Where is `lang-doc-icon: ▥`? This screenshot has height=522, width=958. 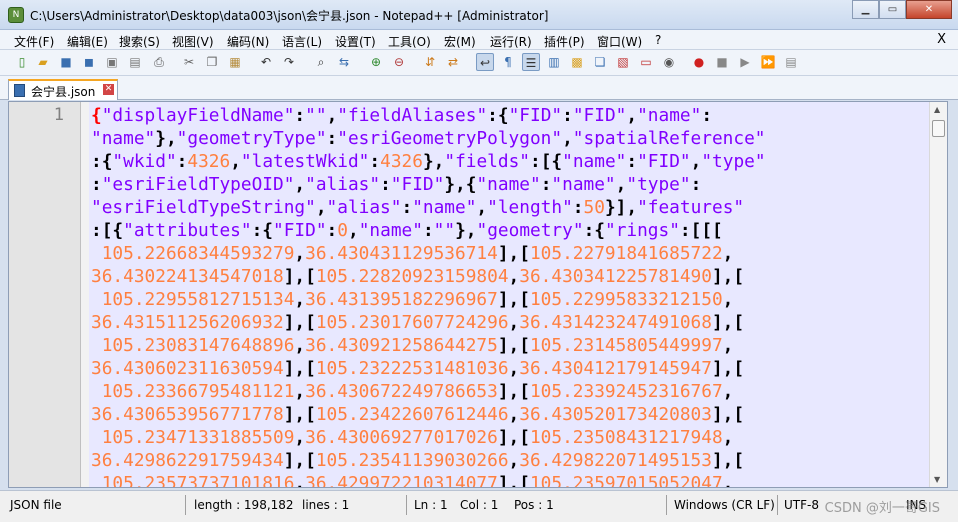 lang-doc-icon: ▥ is located at coordinates (554, 62).